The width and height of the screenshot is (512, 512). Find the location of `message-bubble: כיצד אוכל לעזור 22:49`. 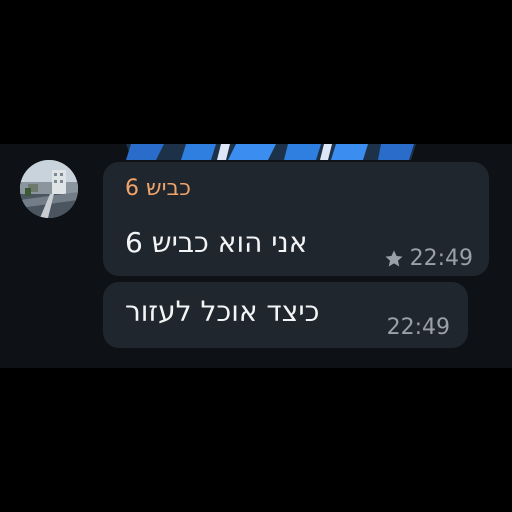

message-bubble: כיצד אוכל לעזור 22:49 is located at coordinates (285, 315).